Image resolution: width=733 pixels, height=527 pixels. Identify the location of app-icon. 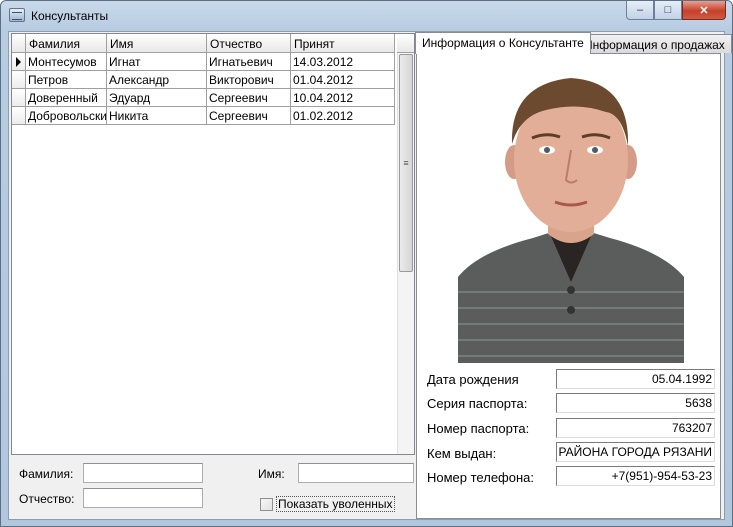
(17, 15).